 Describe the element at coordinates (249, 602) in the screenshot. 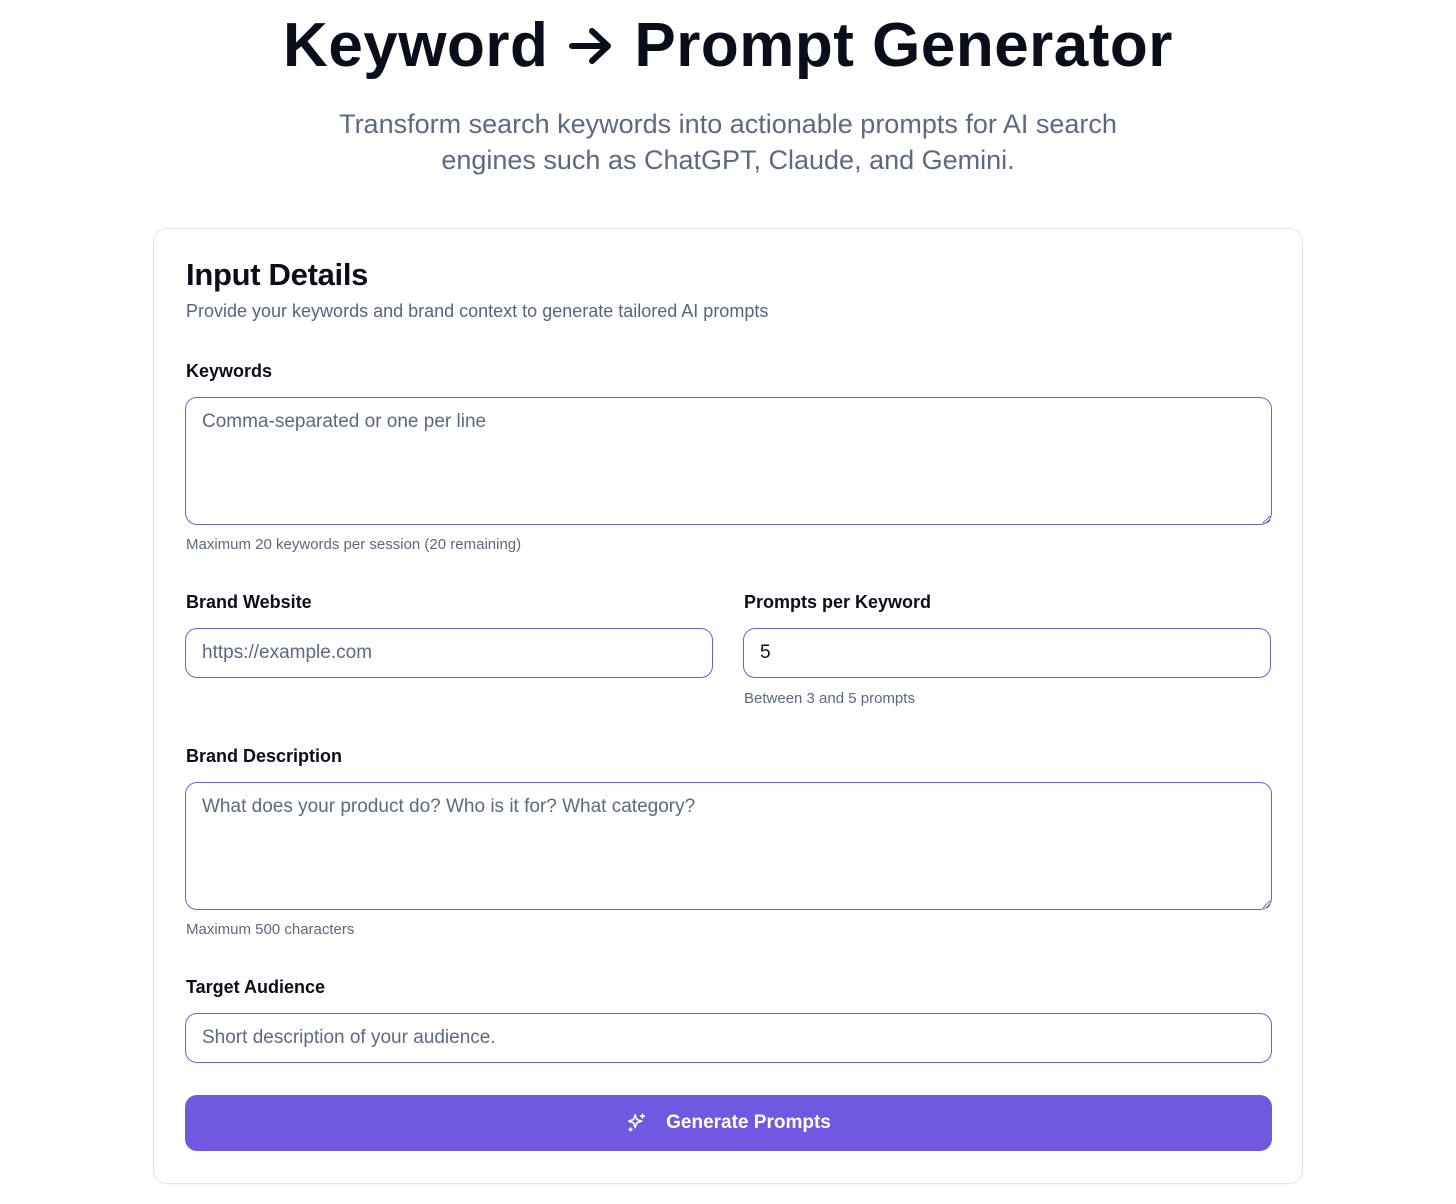

I see `brand-website-label: Brand Website` at that location.